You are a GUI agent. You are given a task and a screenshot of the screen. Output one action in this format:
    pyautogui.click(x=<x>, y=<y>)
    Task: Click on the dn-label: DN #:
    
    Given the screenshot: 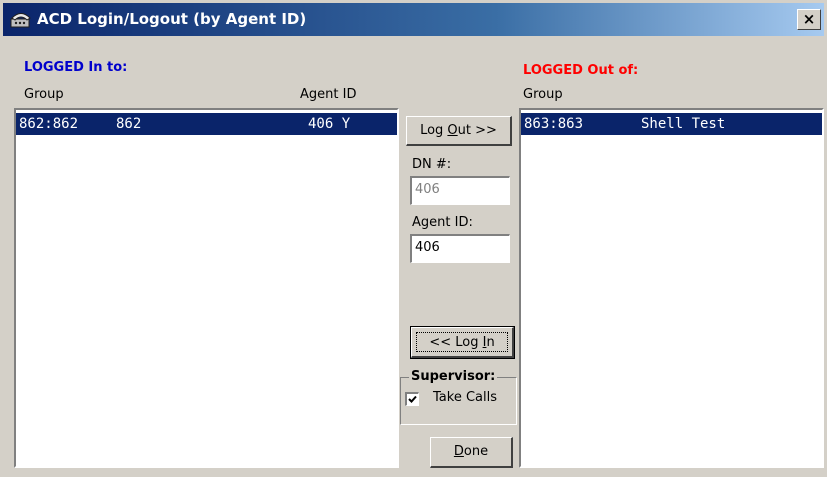 What is the action you would take?
    pyautogui.click(x=432, y=164)
    